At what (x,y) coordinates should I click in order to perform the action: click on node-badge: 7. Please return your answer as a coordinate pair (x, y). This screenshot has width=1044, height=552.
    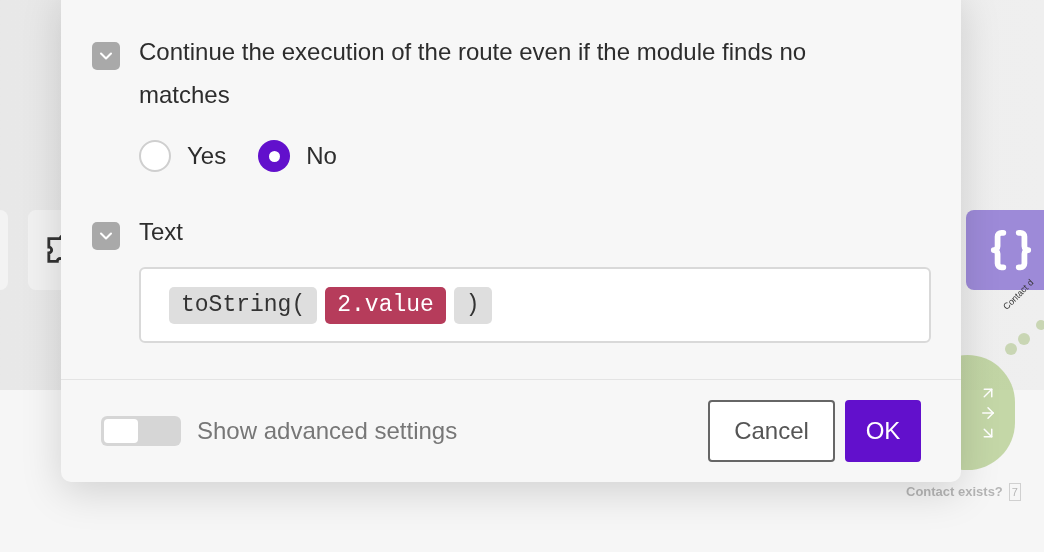
    Looking at the image, I should click on (1014, 491).